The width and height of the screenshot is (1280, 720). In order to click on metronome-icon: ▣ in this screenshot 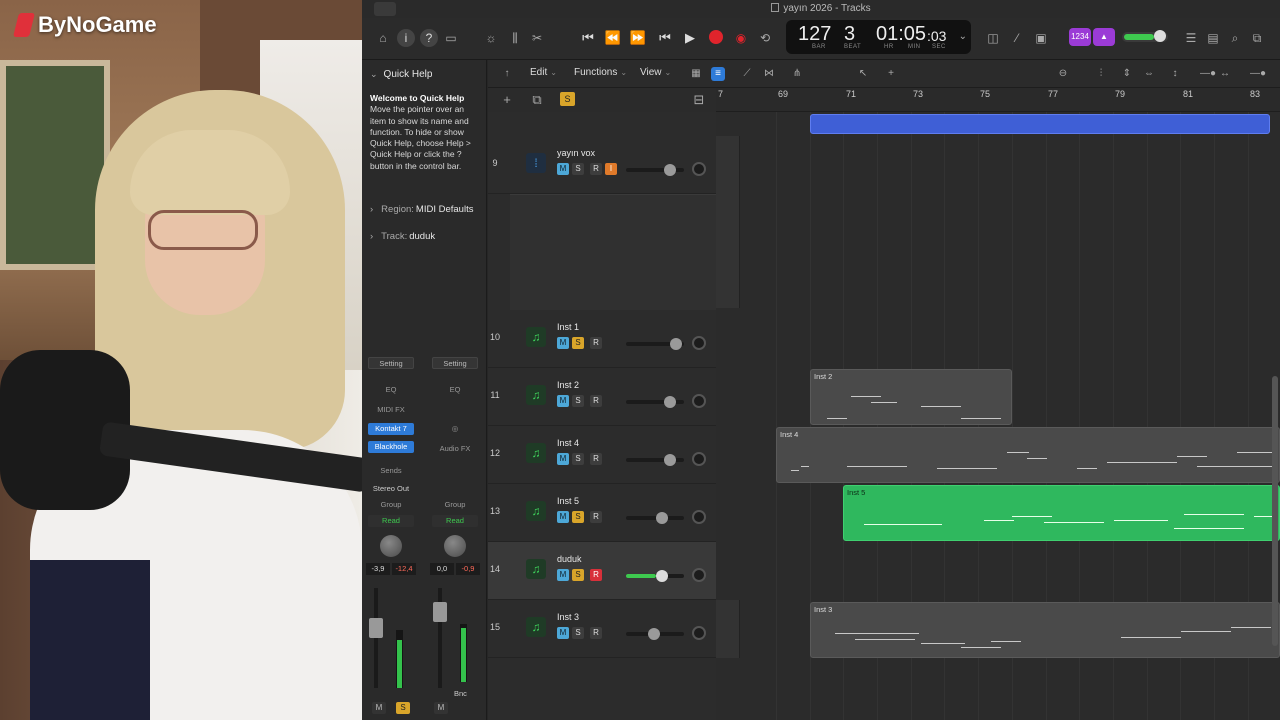, I will do `click(1041, 38)`.